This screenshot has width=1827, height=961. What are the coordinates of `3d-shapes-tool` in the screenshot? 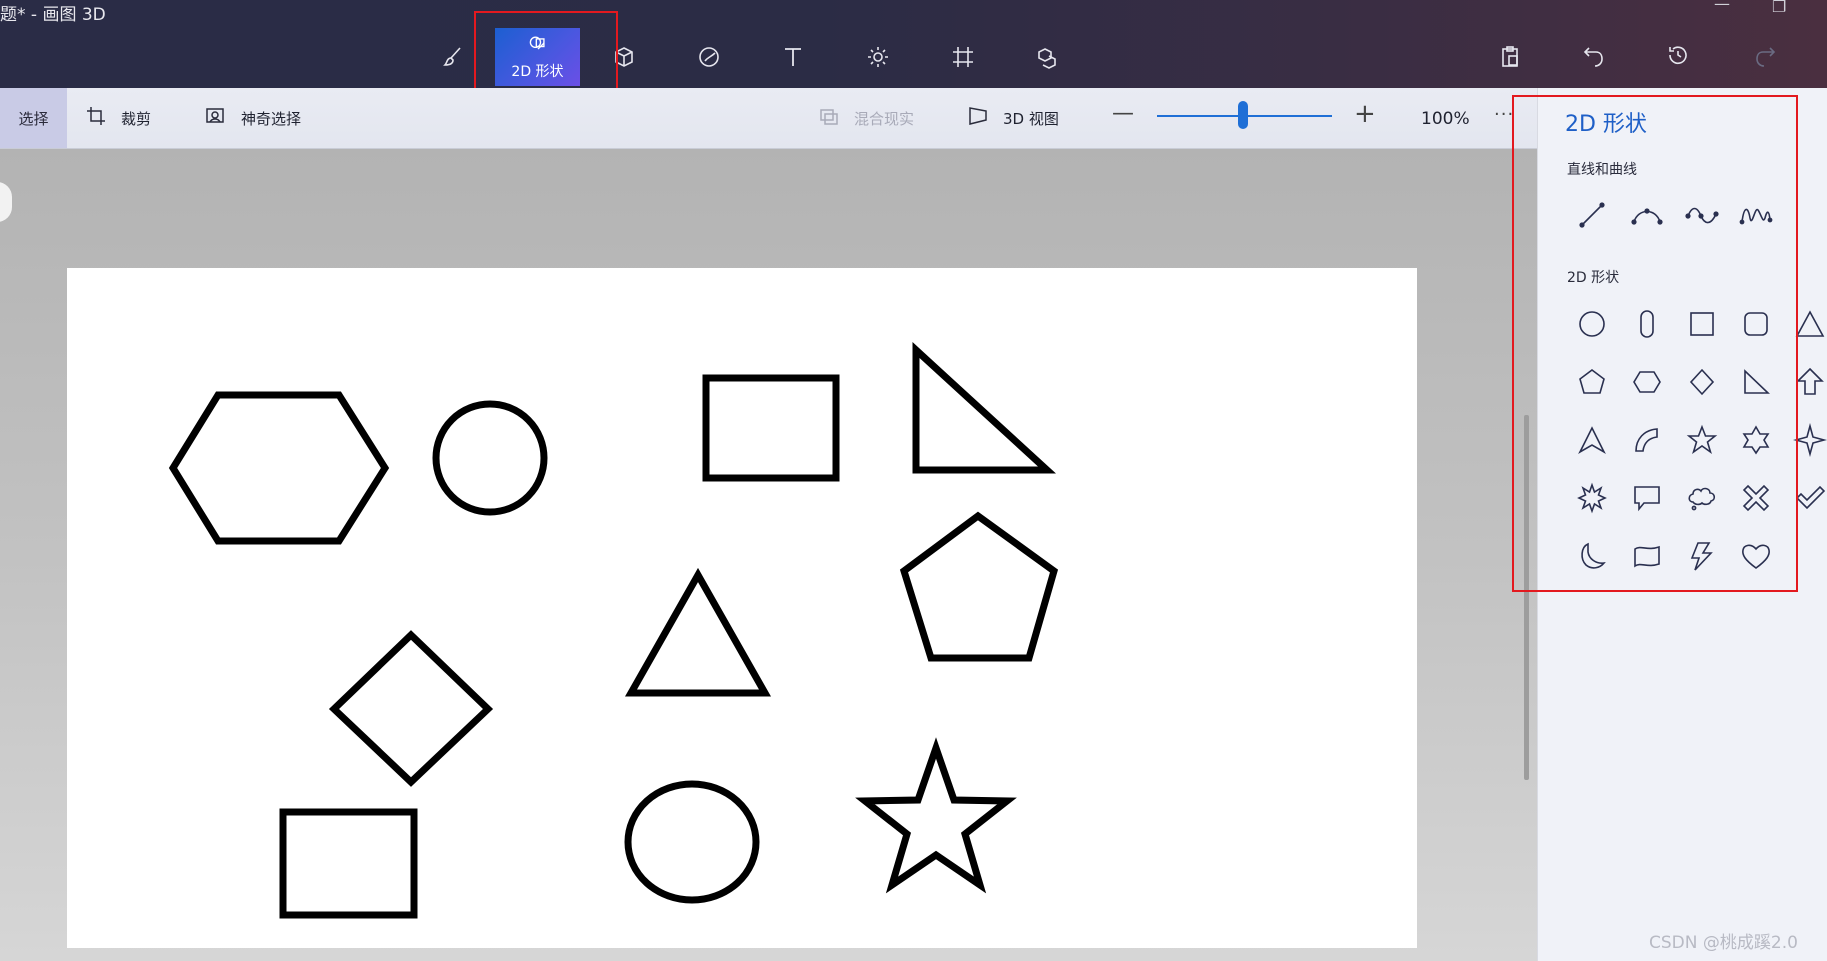 It's located at (624, 59).